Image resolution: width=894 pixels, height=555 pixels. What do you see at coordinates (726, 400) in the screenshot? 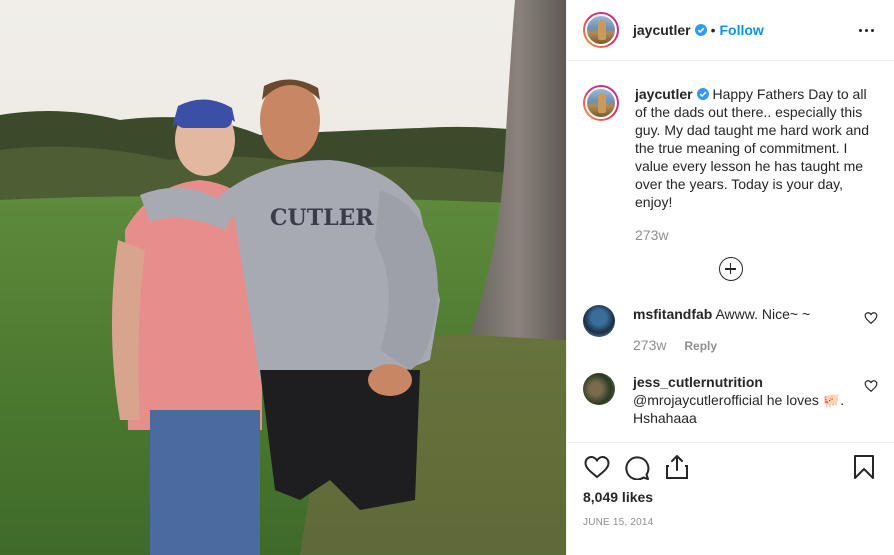
I see `comment-text: @mrojaycutlerofficial he loves` at bounding box center [726, 400].